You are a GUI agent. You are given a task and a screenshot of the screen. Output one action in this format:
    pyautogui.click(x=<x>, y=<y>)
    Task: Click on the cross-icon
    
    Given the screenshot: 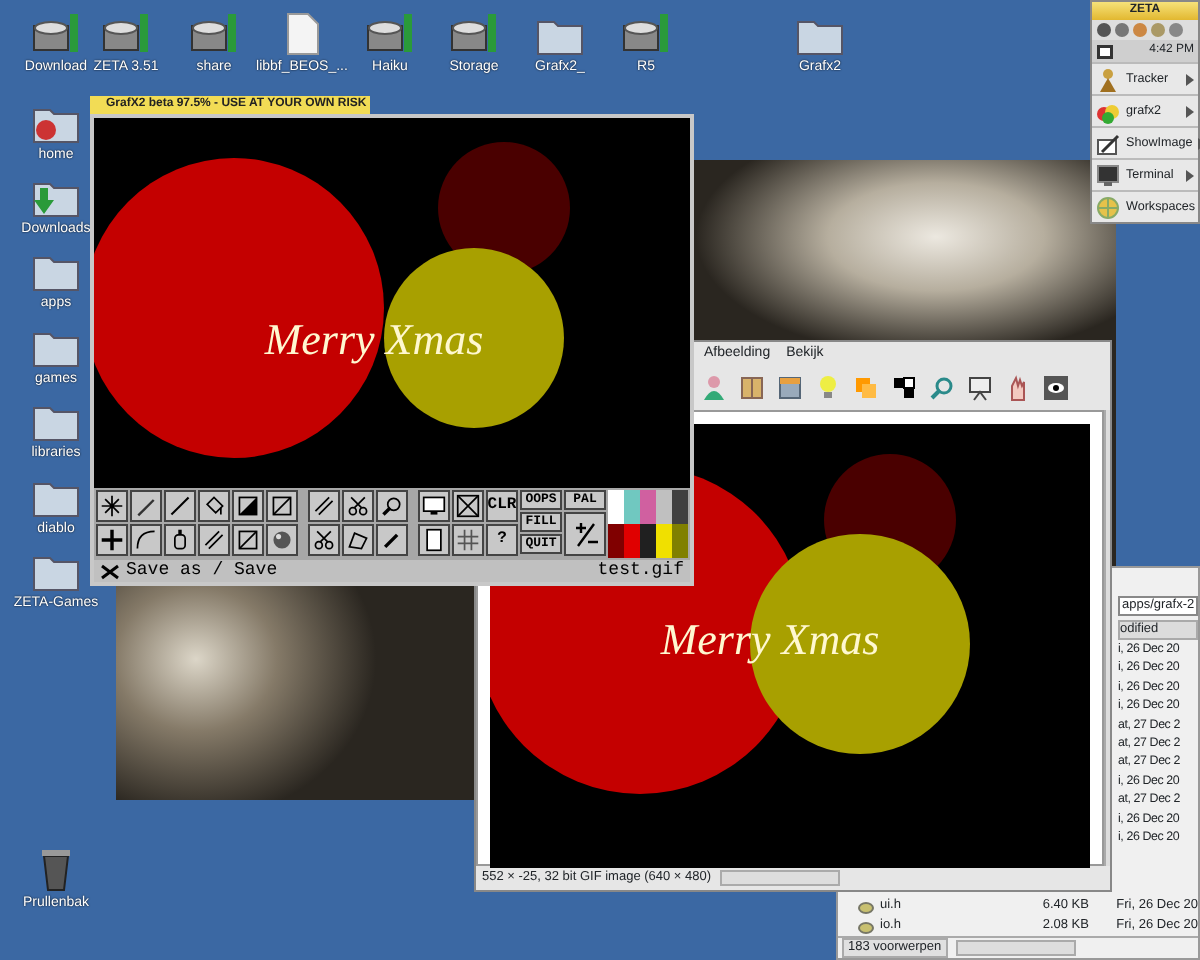 What is the action you would take?
    pyautogui.click(x=110, y=571)
    